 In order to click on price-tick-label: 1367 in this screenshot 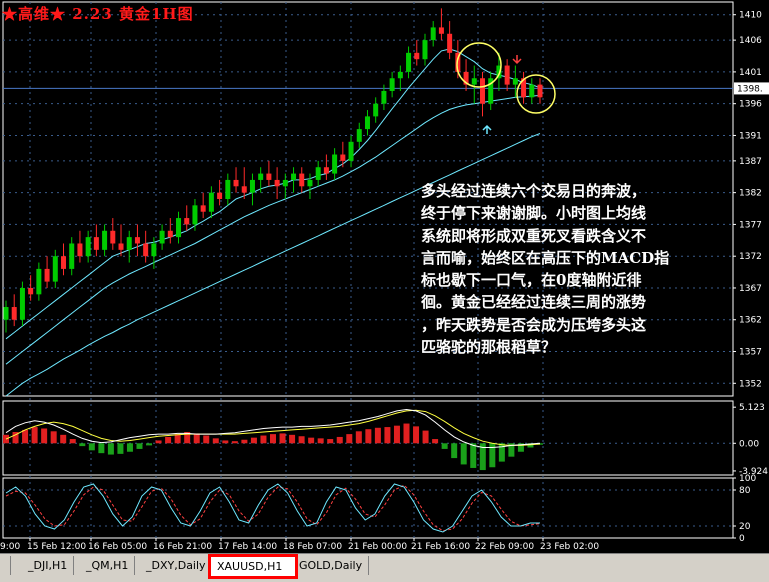, I will do `click(750, 289)`.